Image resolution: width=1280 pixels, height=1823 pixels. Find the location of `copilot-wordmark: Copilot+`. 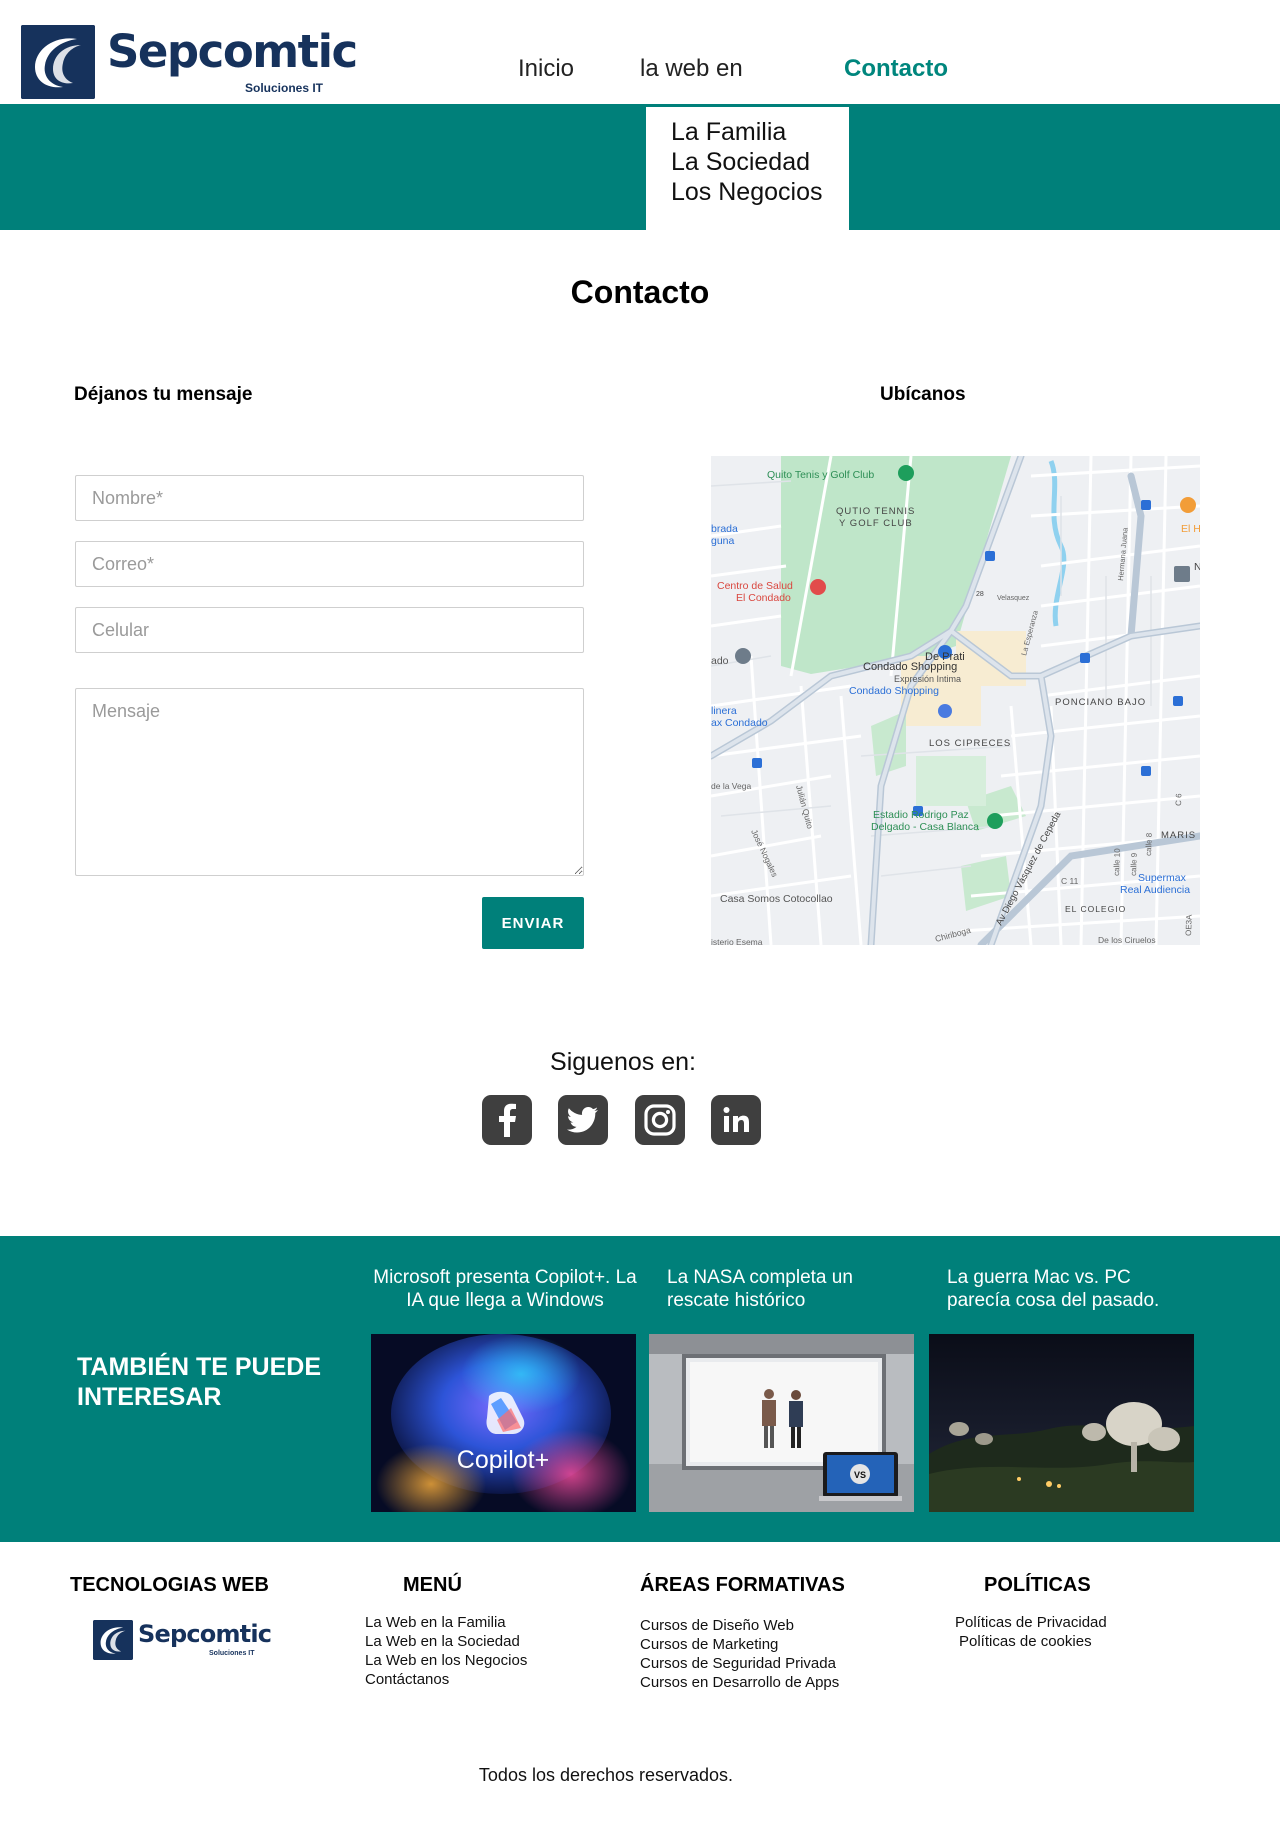

copilot-wordmark: Copilot+ is located at coordinates (503, 1460).